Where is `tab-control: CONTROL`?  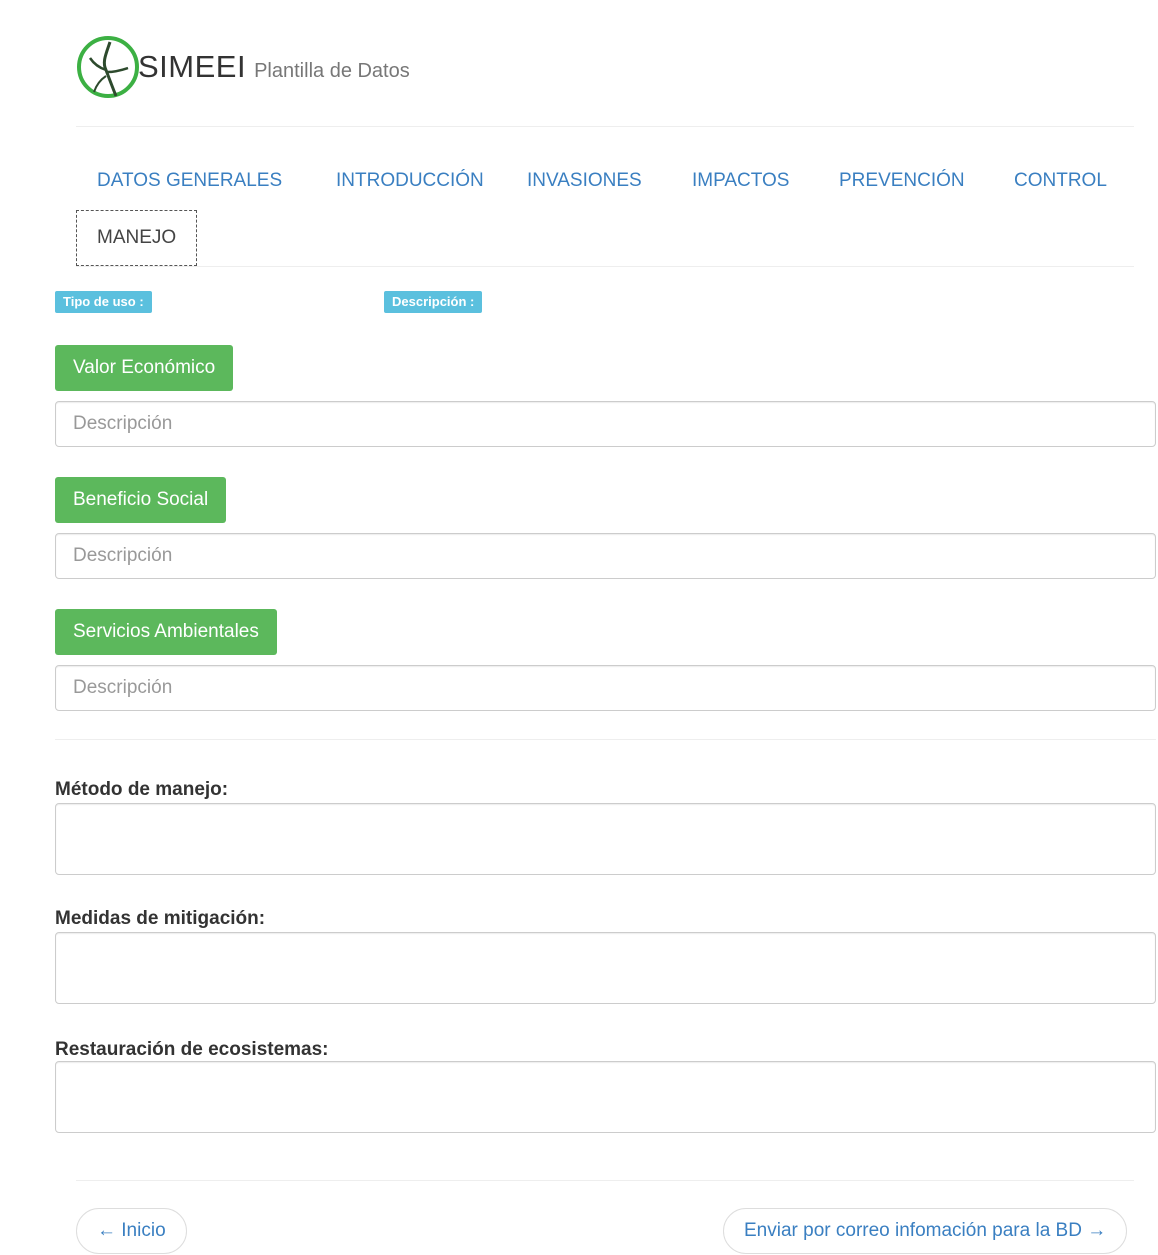
tab-control: CONTROL is located at coordinates (1060, 181).